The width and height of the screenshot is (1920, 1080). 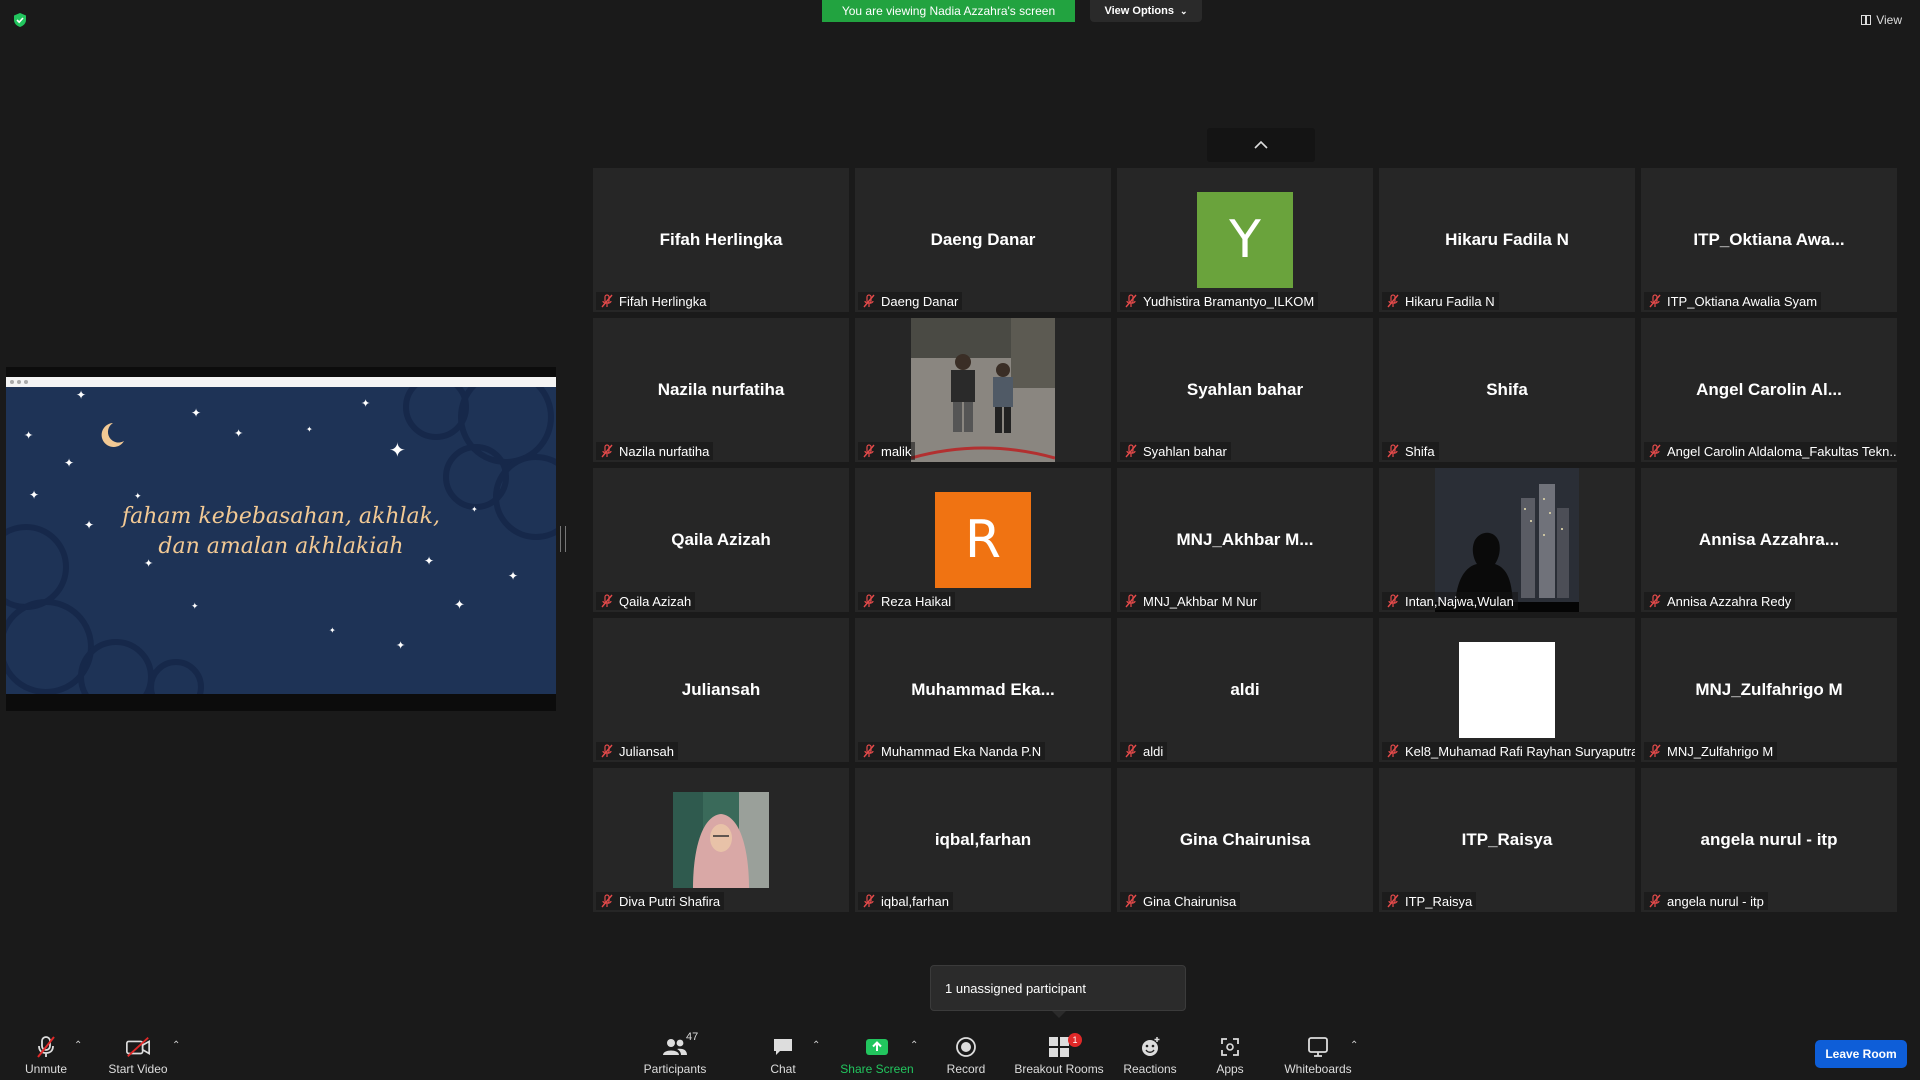 I want to click on participant-name-text: Qaila Azizah, so click(x=655, y=601).